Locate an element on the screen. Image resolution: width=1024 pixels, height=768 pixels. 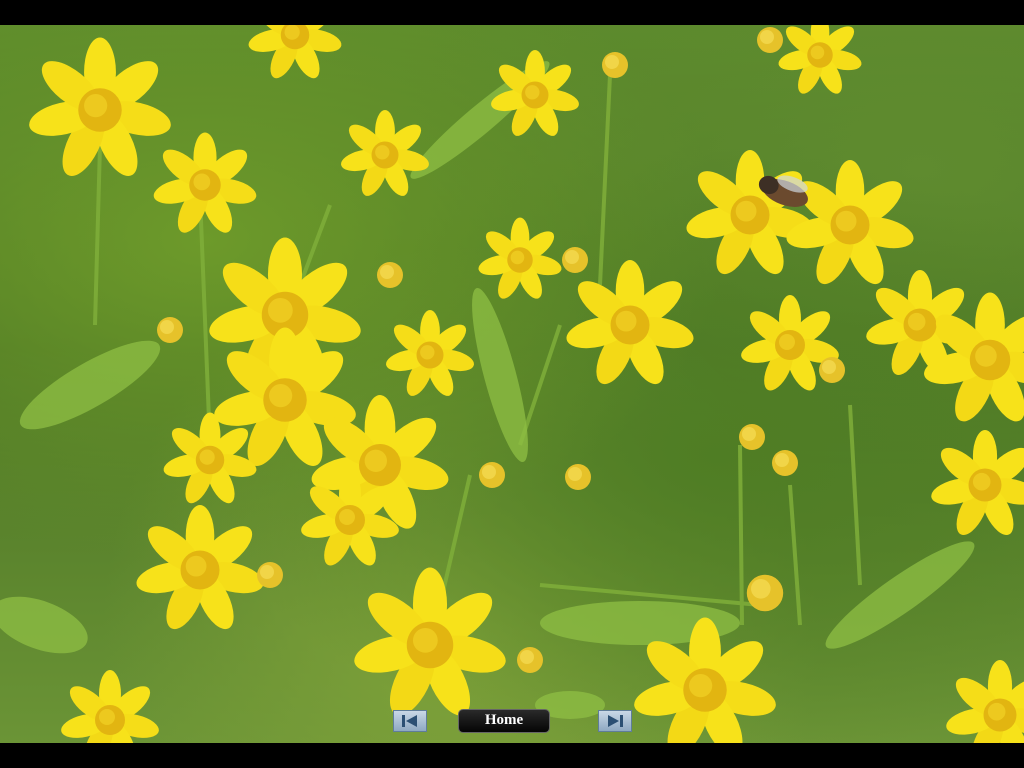
previous-button is located at coordinates (410, 721).